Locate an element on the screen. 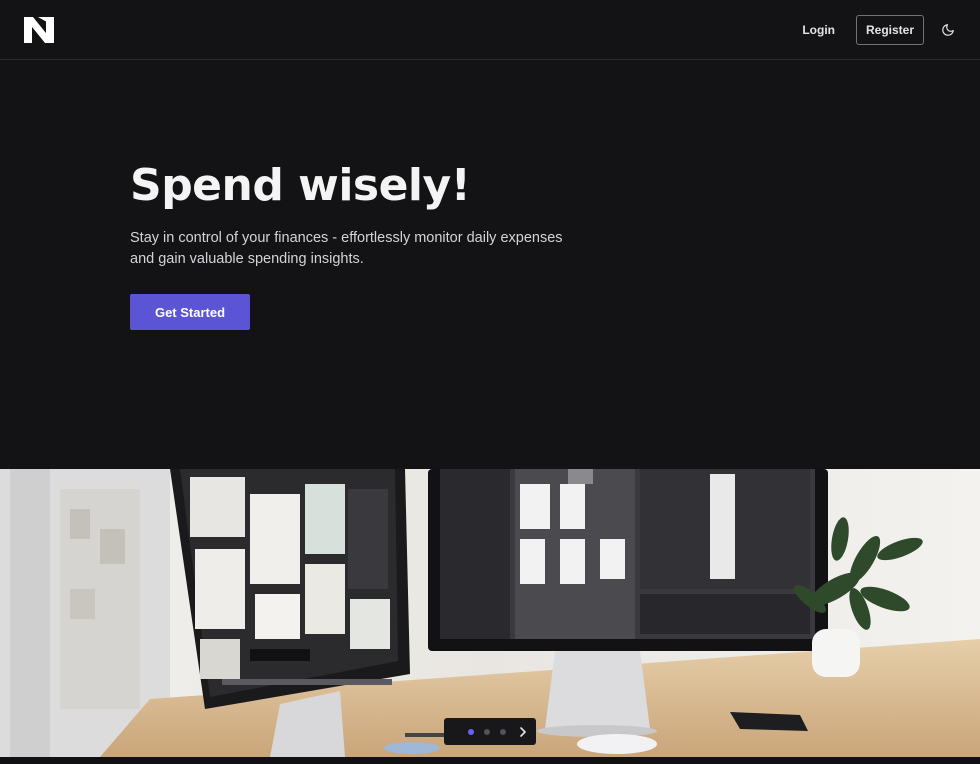 The height and width of the screenshot is (764, 980). bottom-strip is located at coordinates (490, 760).